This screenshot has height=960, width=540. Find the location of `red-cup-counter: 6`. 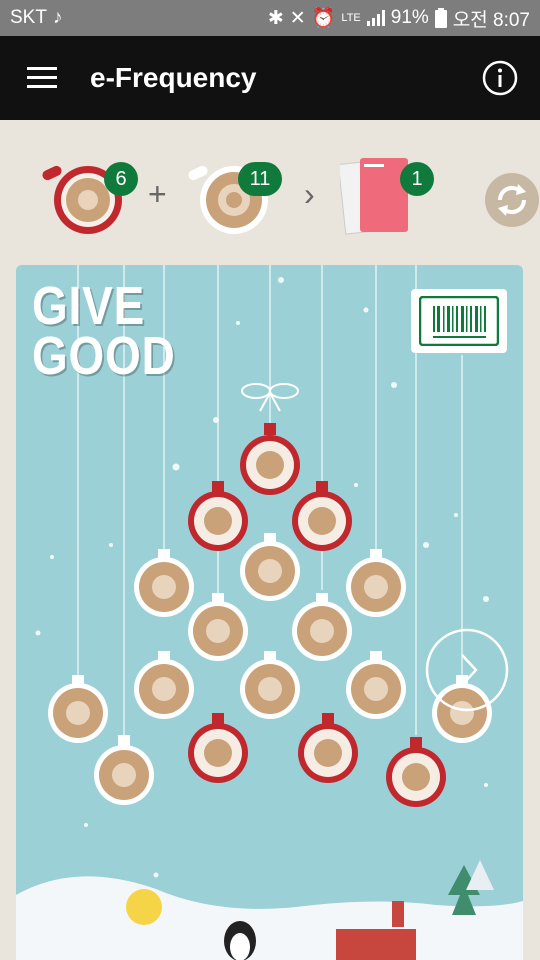

red-cup-counter: 6 is located at coordinates (89, 200).